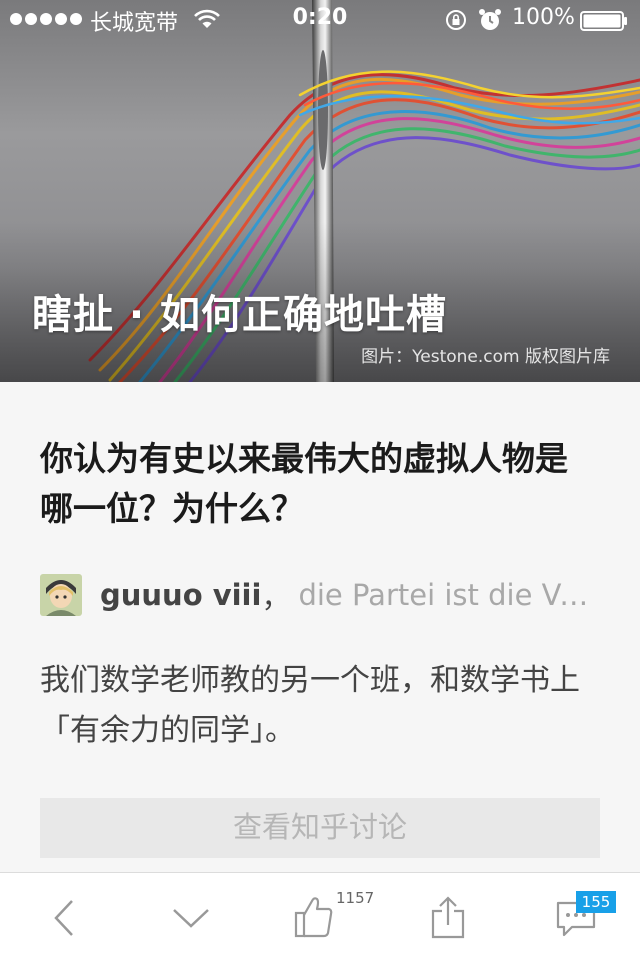 Image resolution: width=640 pixels, height=960 pixels. What do you see at coordinates (576, 916) in the screenshot?
I see `comments-button` at bounding box center [576, 916].